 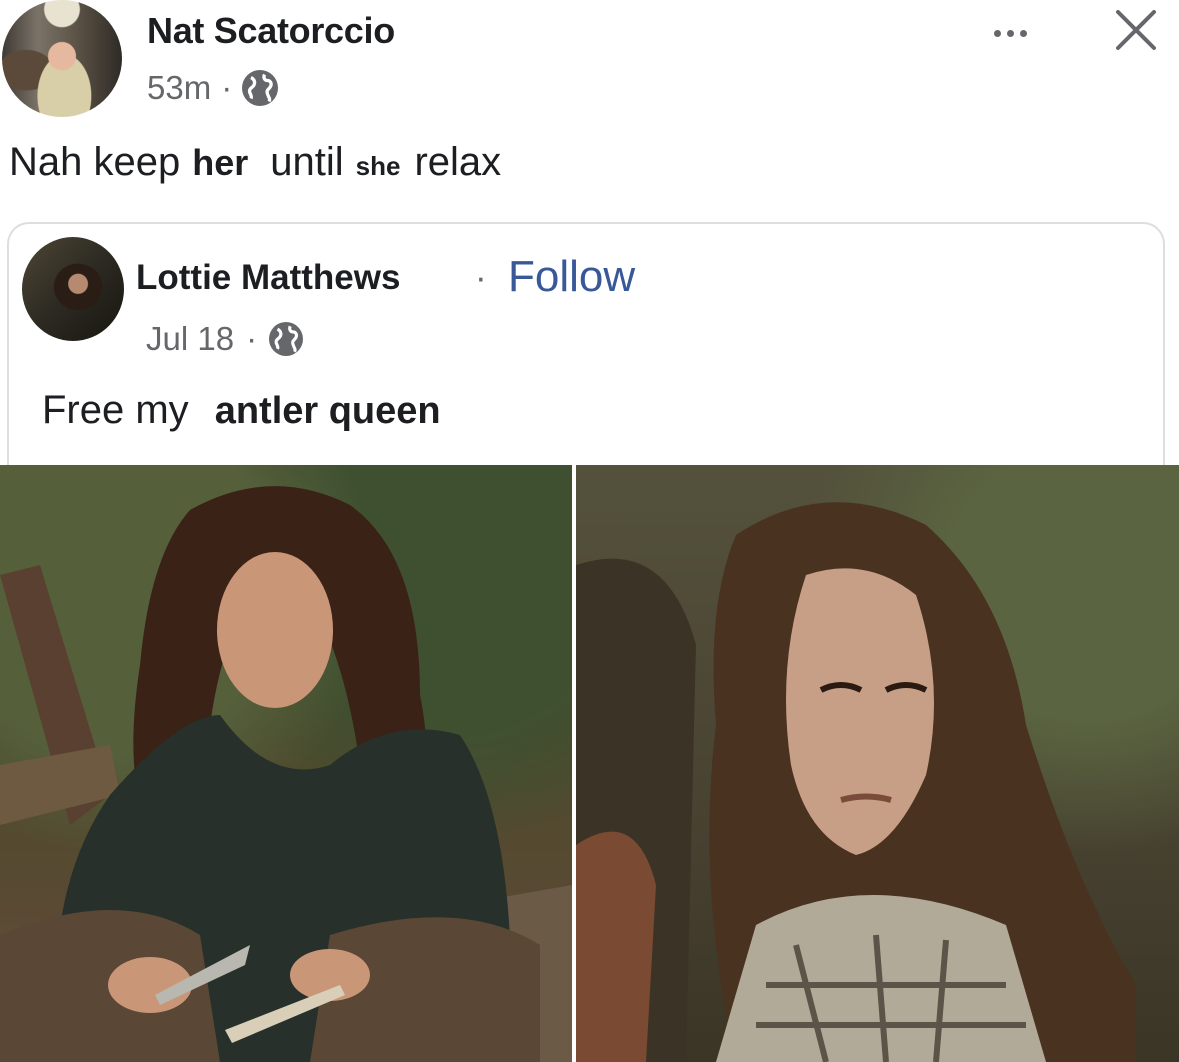 I want to click on shared-post-text: Free my antler queen, so click(x=241, y=410).